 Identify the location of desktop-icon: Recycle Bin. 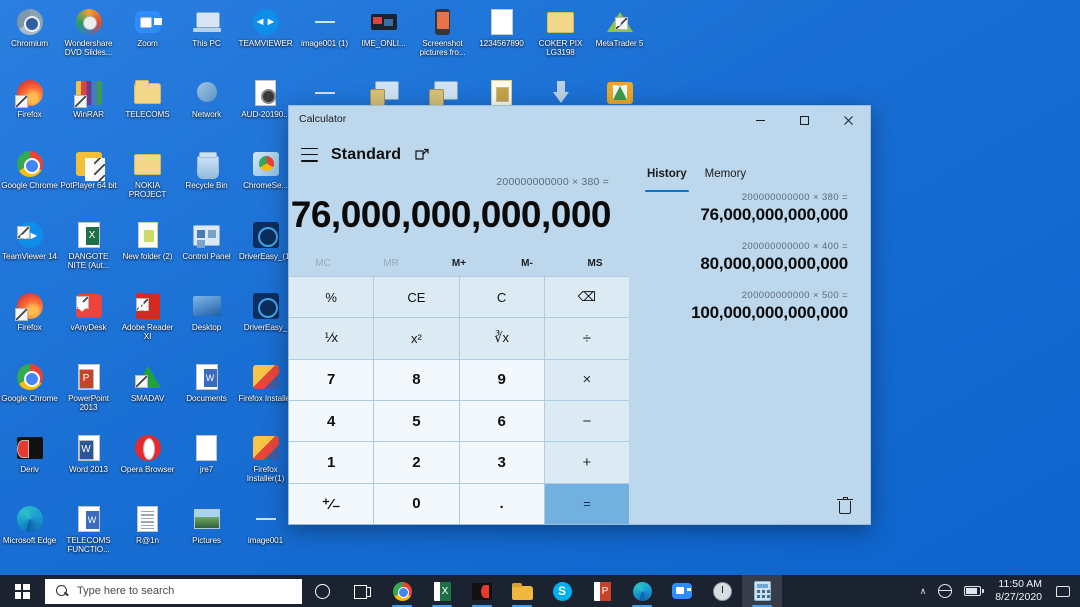
(206, 179).